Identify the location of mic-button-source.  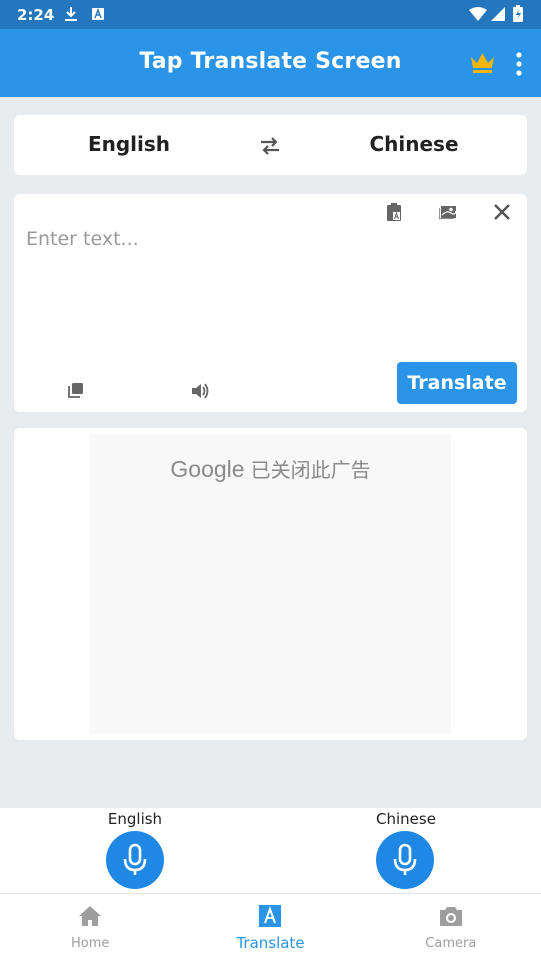
(135, 860).